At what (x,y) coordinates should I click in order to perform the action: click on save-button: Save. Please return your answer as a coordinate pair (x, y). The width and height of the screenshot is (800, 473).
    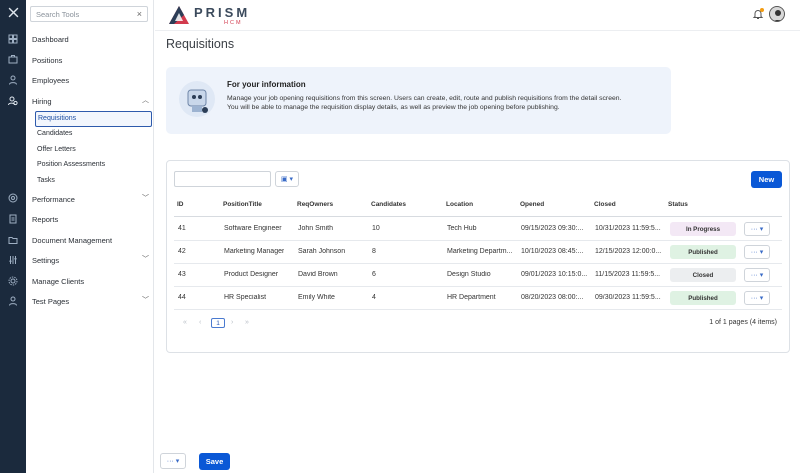
    Looking at the image, I should click on (214, 461).